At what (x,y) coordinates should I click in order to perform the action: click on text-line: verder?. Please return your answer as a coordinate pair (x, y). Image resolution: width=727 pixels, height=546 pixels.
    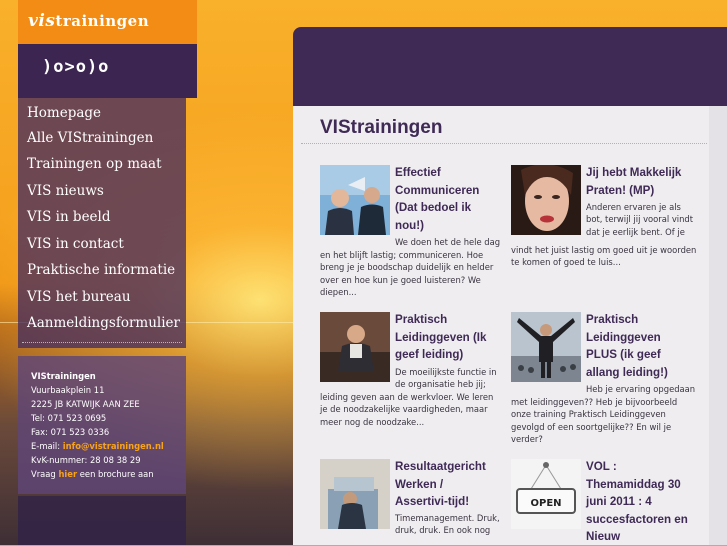
    Looking at the image, I should click on (527, 439).